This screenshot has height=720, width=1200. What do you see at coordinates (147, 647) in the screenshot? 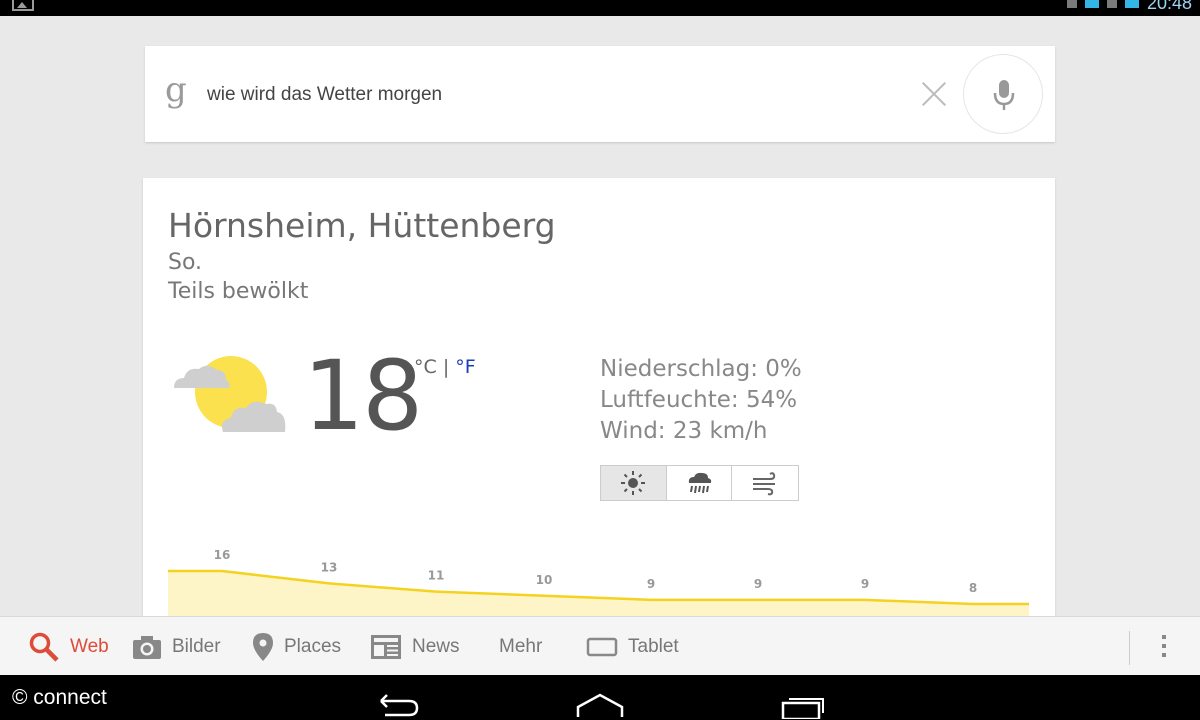
I see `camera-icon` at bounding box center [147, 647].